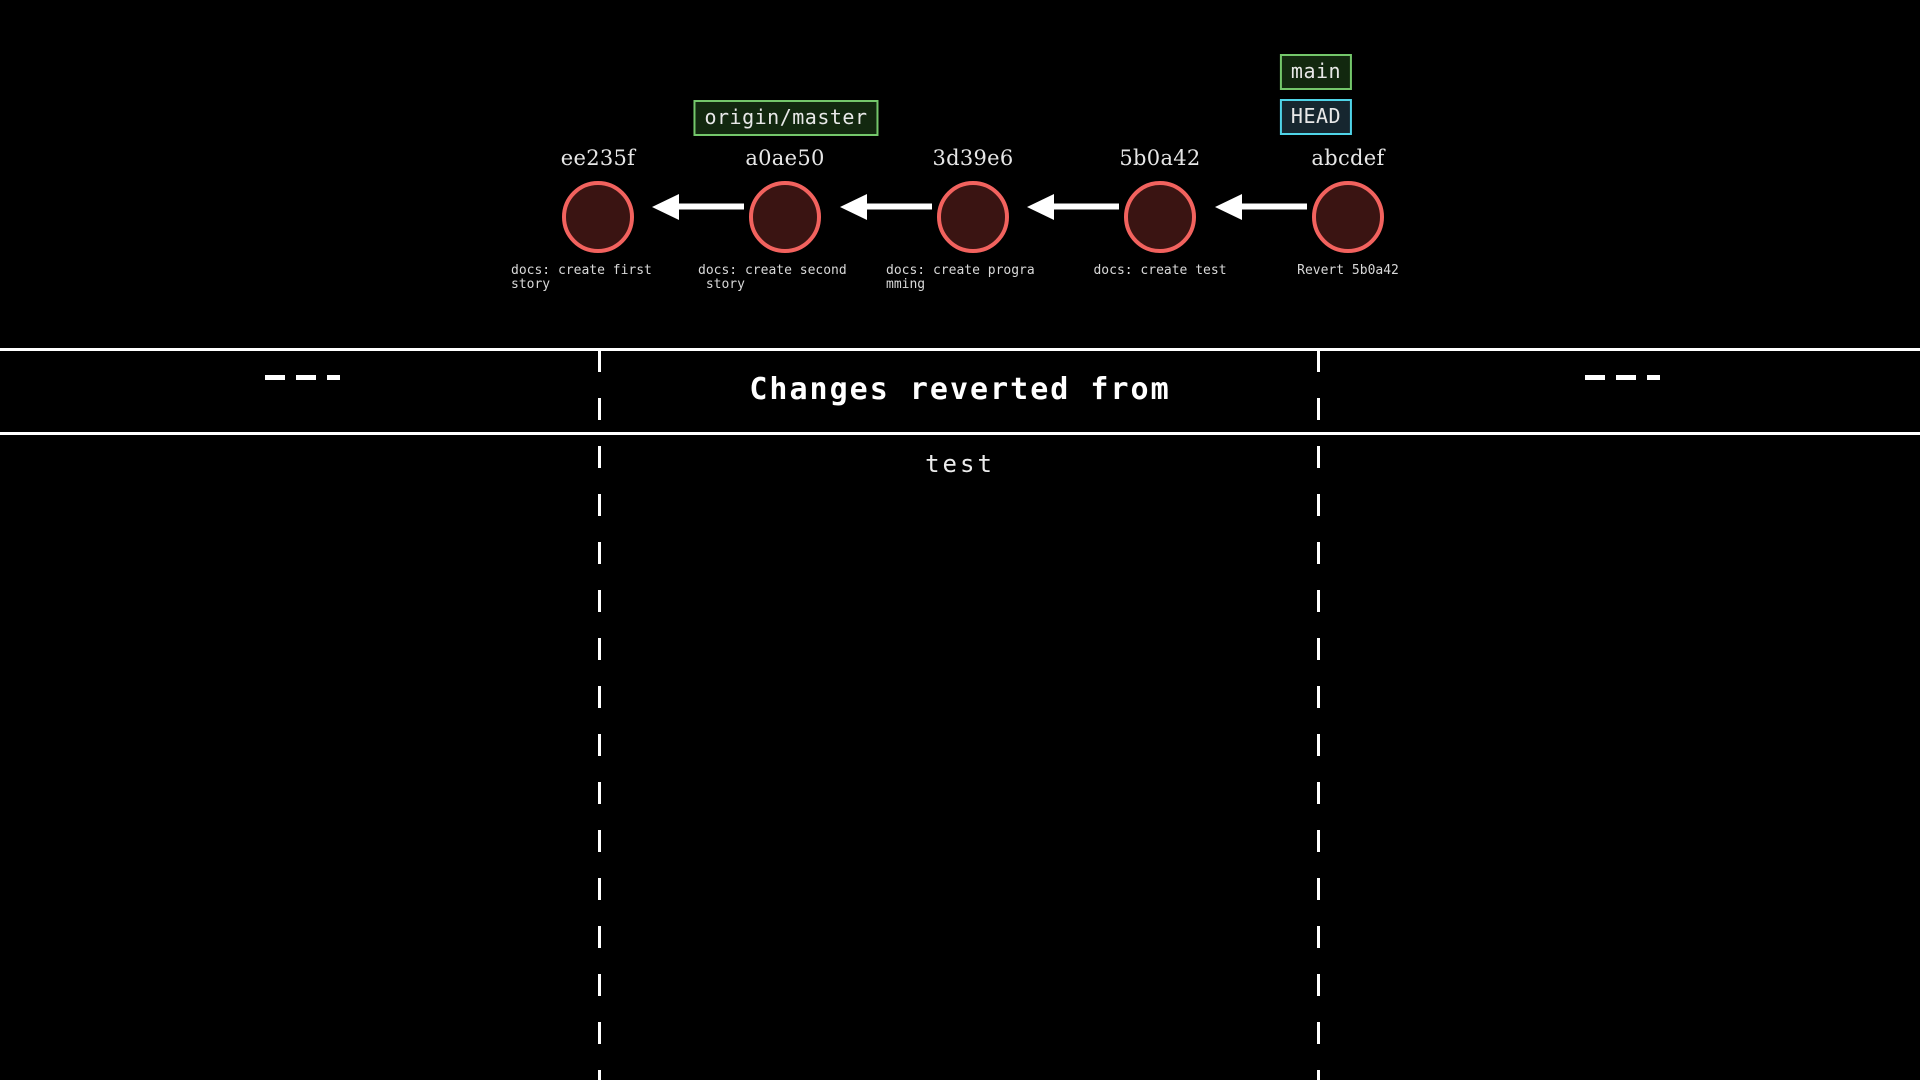  What do you see at coordinates (1316, 72) in the screenshot?
I see `ref-badge-main: main` at bounding box center [1316, 72].